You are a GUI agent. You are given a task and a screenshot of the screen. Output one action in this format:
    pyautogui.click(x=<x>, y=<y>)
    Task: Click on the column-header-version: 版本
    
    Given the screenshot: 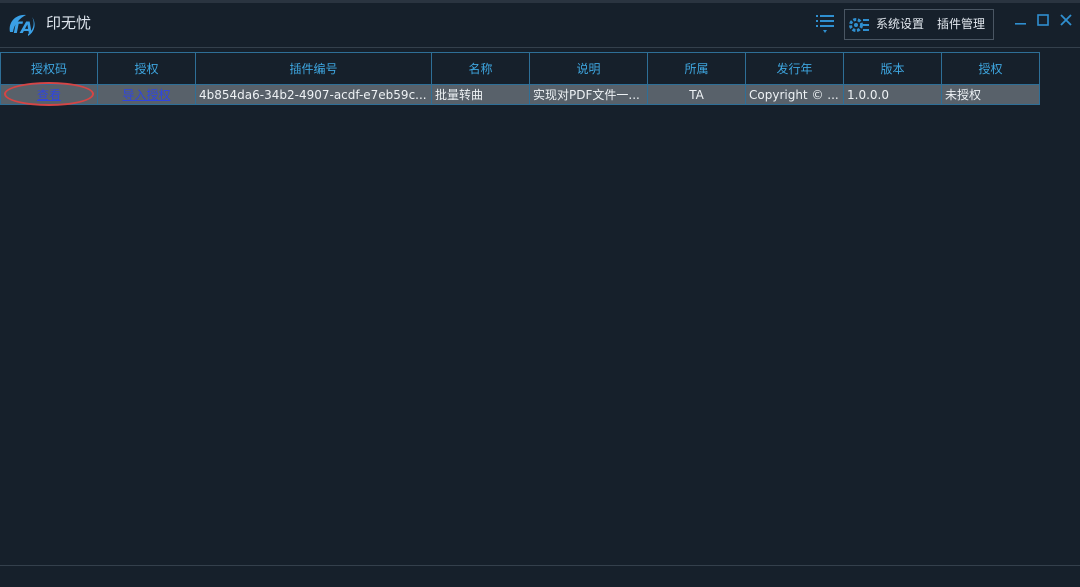 What is the action you would take?
    pyautogui.click(x=892, y=68)
    